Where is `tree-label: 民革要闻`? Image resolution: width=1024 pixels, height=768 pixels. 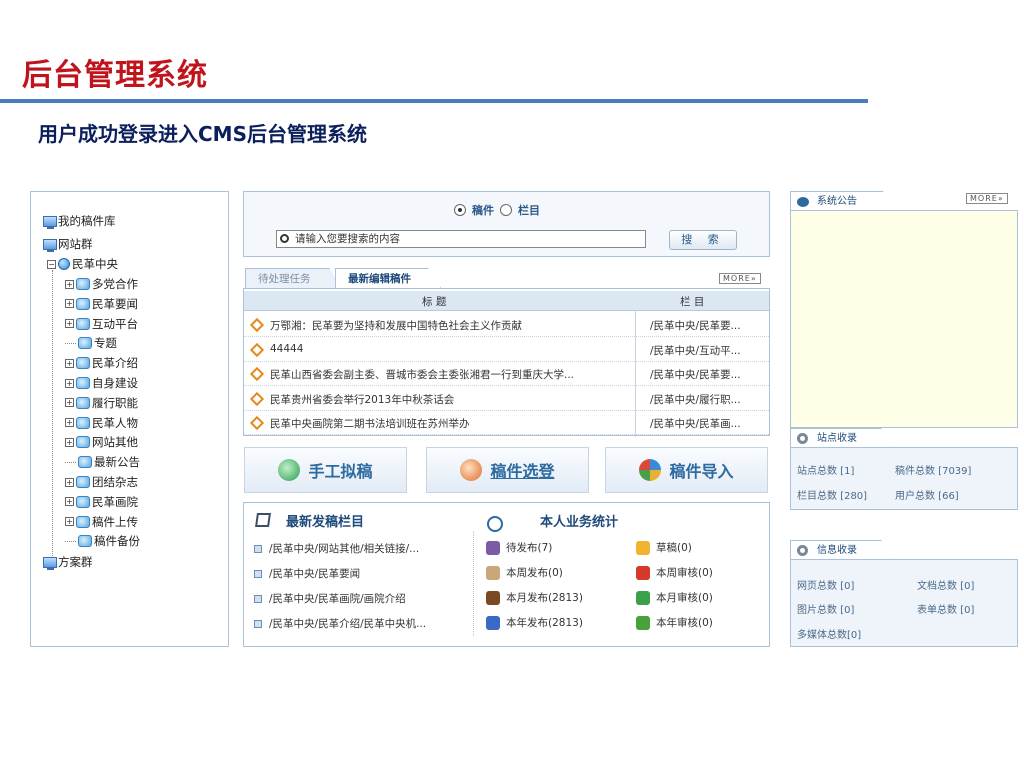
tree-label: 民革要闻 is located at coordinates (115, 303).